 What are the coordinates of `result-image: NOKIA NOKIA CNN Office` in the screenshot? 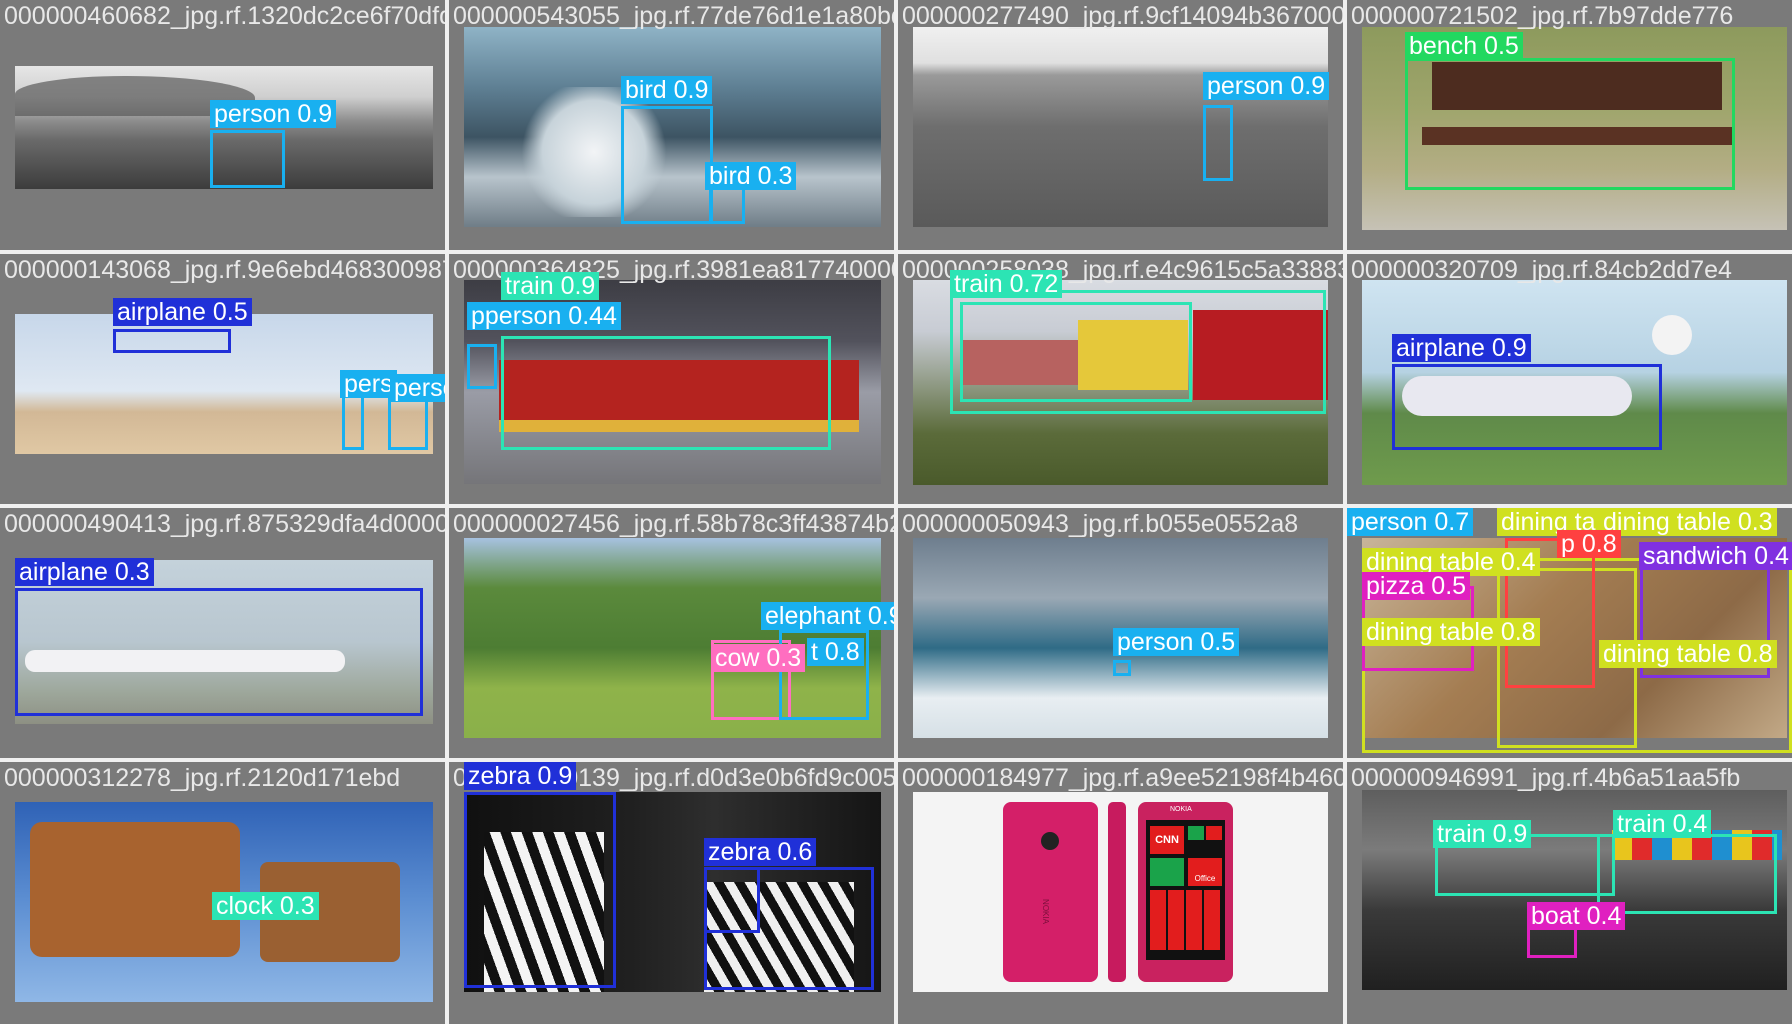 It's located at (1120, 892).